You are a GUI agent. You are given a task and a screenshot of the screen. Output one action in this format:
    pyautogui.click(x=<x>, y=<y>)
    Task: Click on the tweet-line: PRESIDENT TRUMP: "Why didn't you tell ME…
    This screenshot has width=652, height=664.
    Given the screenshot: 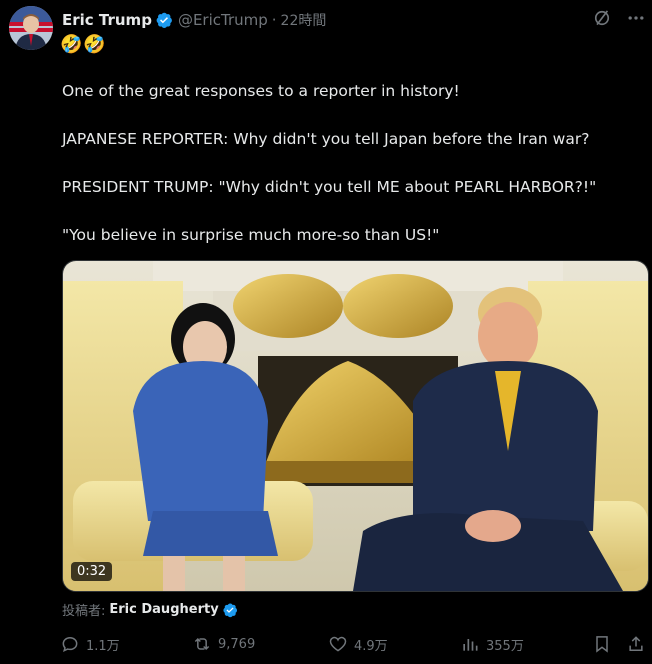 What is the action you would take?
    pyautogui.click(x=329, y=187)
    